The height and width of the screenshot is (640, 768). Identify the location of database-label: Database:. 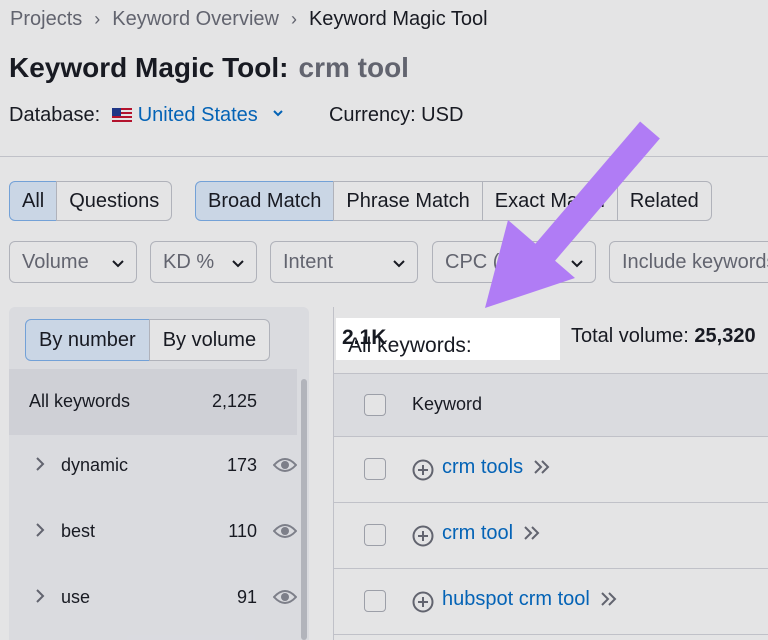
(55, 115).